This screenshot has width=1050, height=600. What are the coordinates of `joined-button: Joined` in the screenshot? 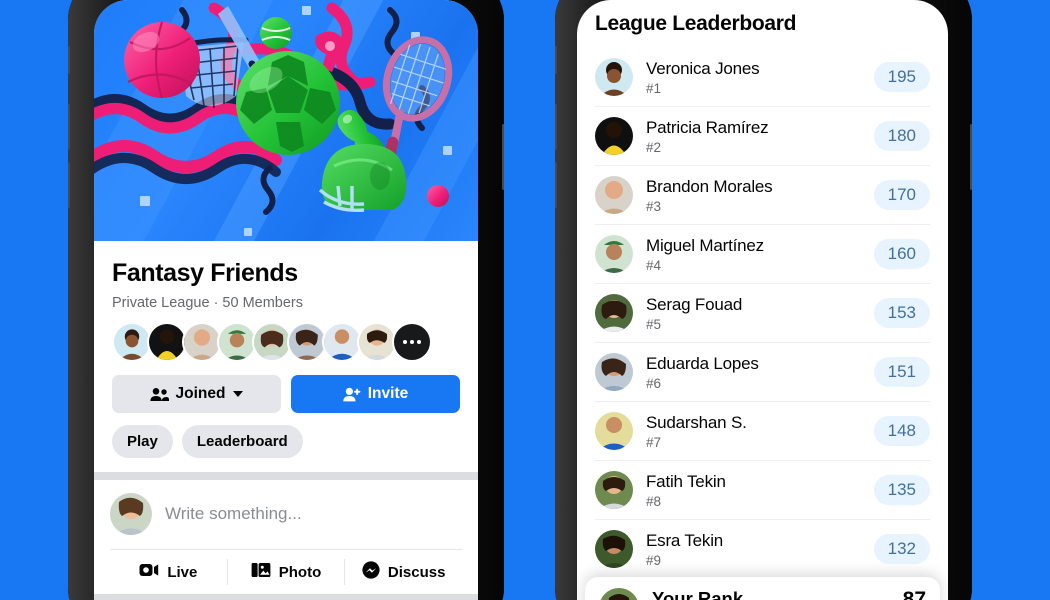 It's located at (196, 394).